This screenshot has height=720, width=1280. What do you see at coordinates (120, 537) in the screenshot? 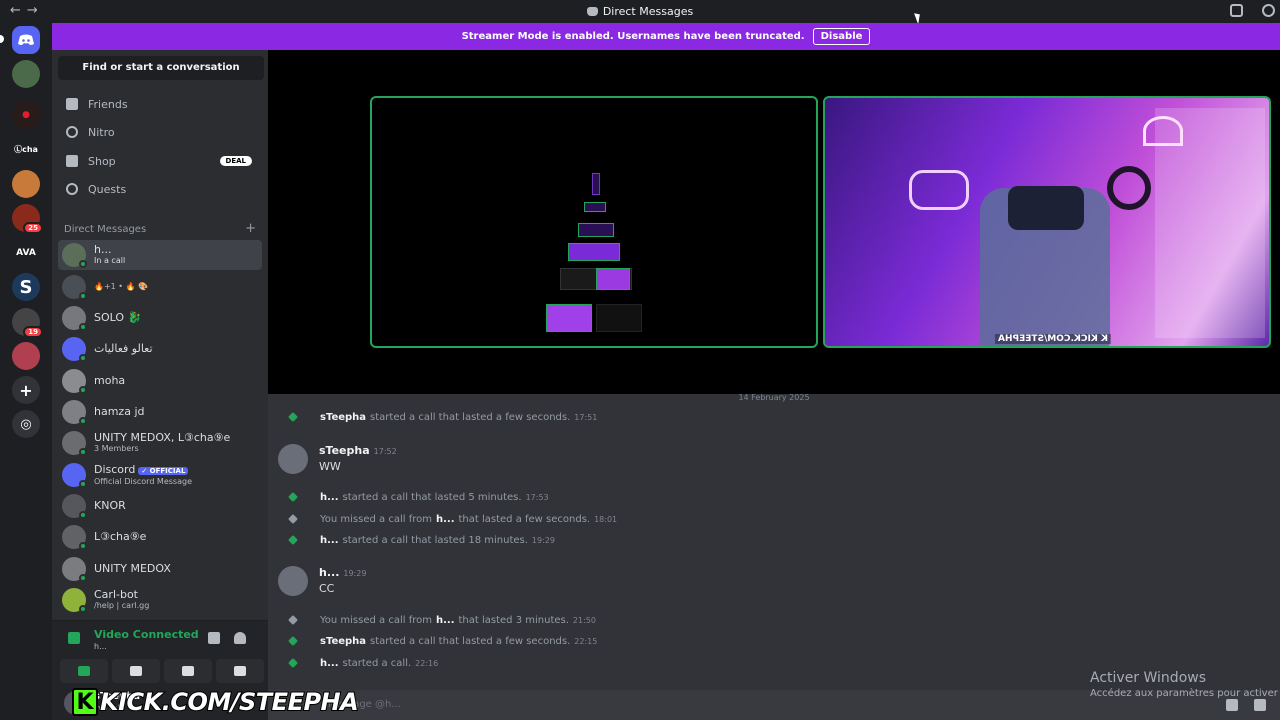
I see `dm-text: L③cha⑨e` at bounding box center [120, 537].